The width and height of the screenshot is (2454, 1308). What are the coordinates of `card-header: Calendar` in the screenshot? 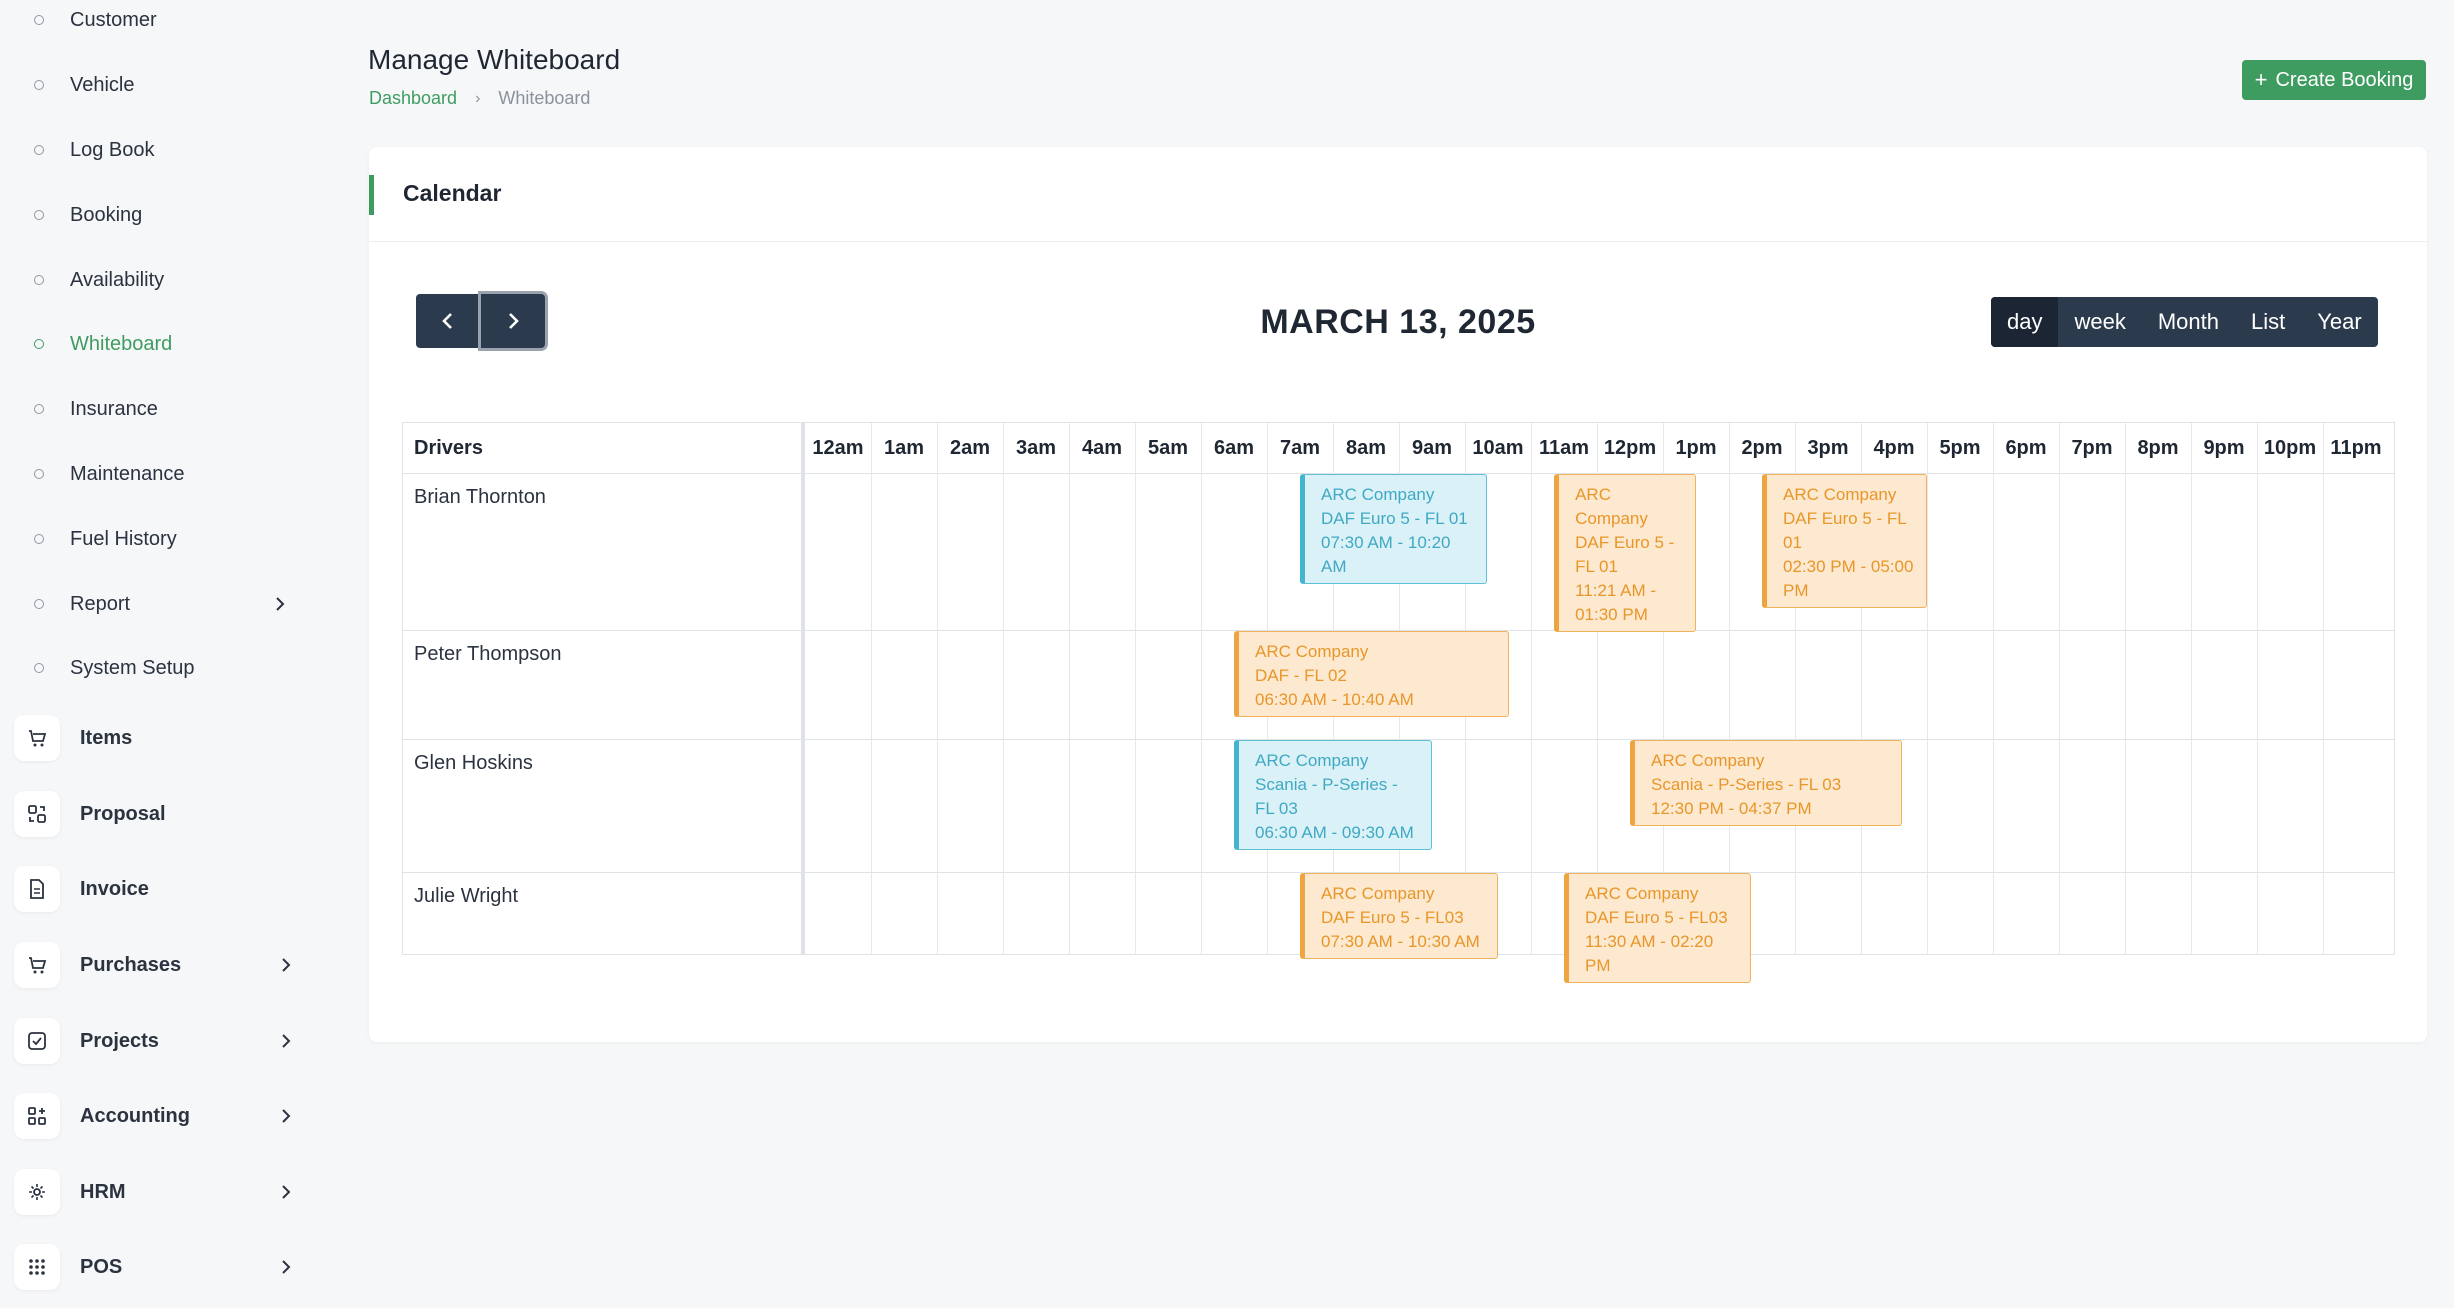 It's located at (1398, 194).